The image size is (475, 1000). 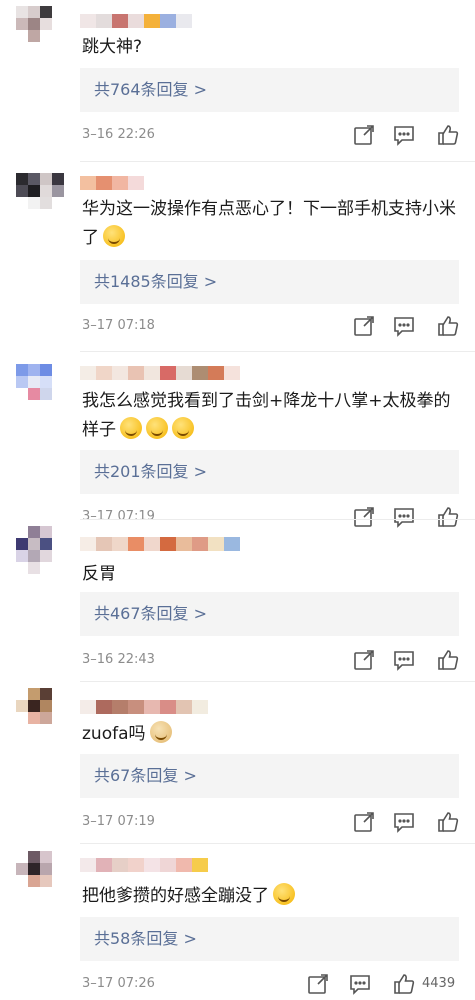 I want to click on replies-link: 共201条回复 >, so click(x=269, y=472).